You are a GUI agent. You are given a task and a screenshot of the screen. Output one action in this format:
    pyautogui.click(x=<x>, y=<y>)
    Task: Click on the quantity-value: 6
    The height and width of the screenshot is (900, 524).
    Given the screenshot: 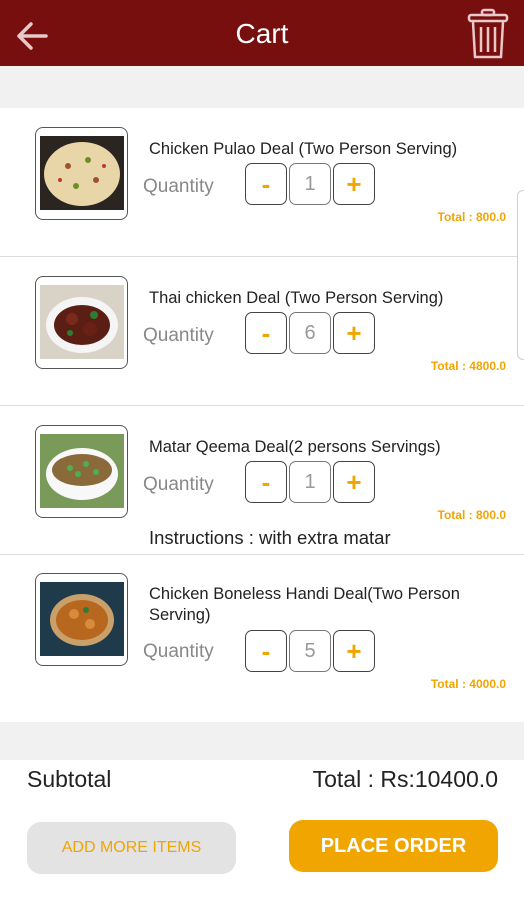 What is the action you would take?
    pyautogui.click(x=310, y=333)
    